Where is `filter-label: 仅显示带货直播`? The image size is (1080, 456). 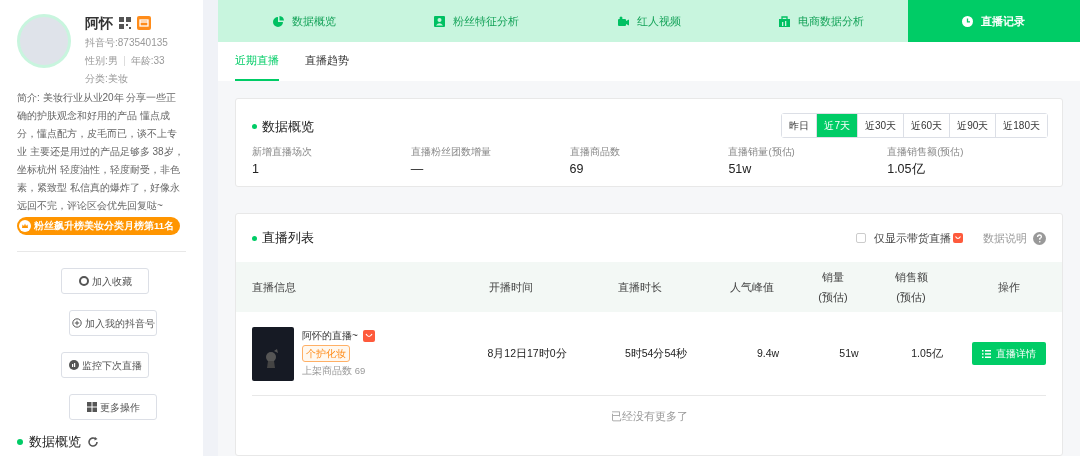
filter-label: 仅显示带货直播 is located at coordinates (912, 238).